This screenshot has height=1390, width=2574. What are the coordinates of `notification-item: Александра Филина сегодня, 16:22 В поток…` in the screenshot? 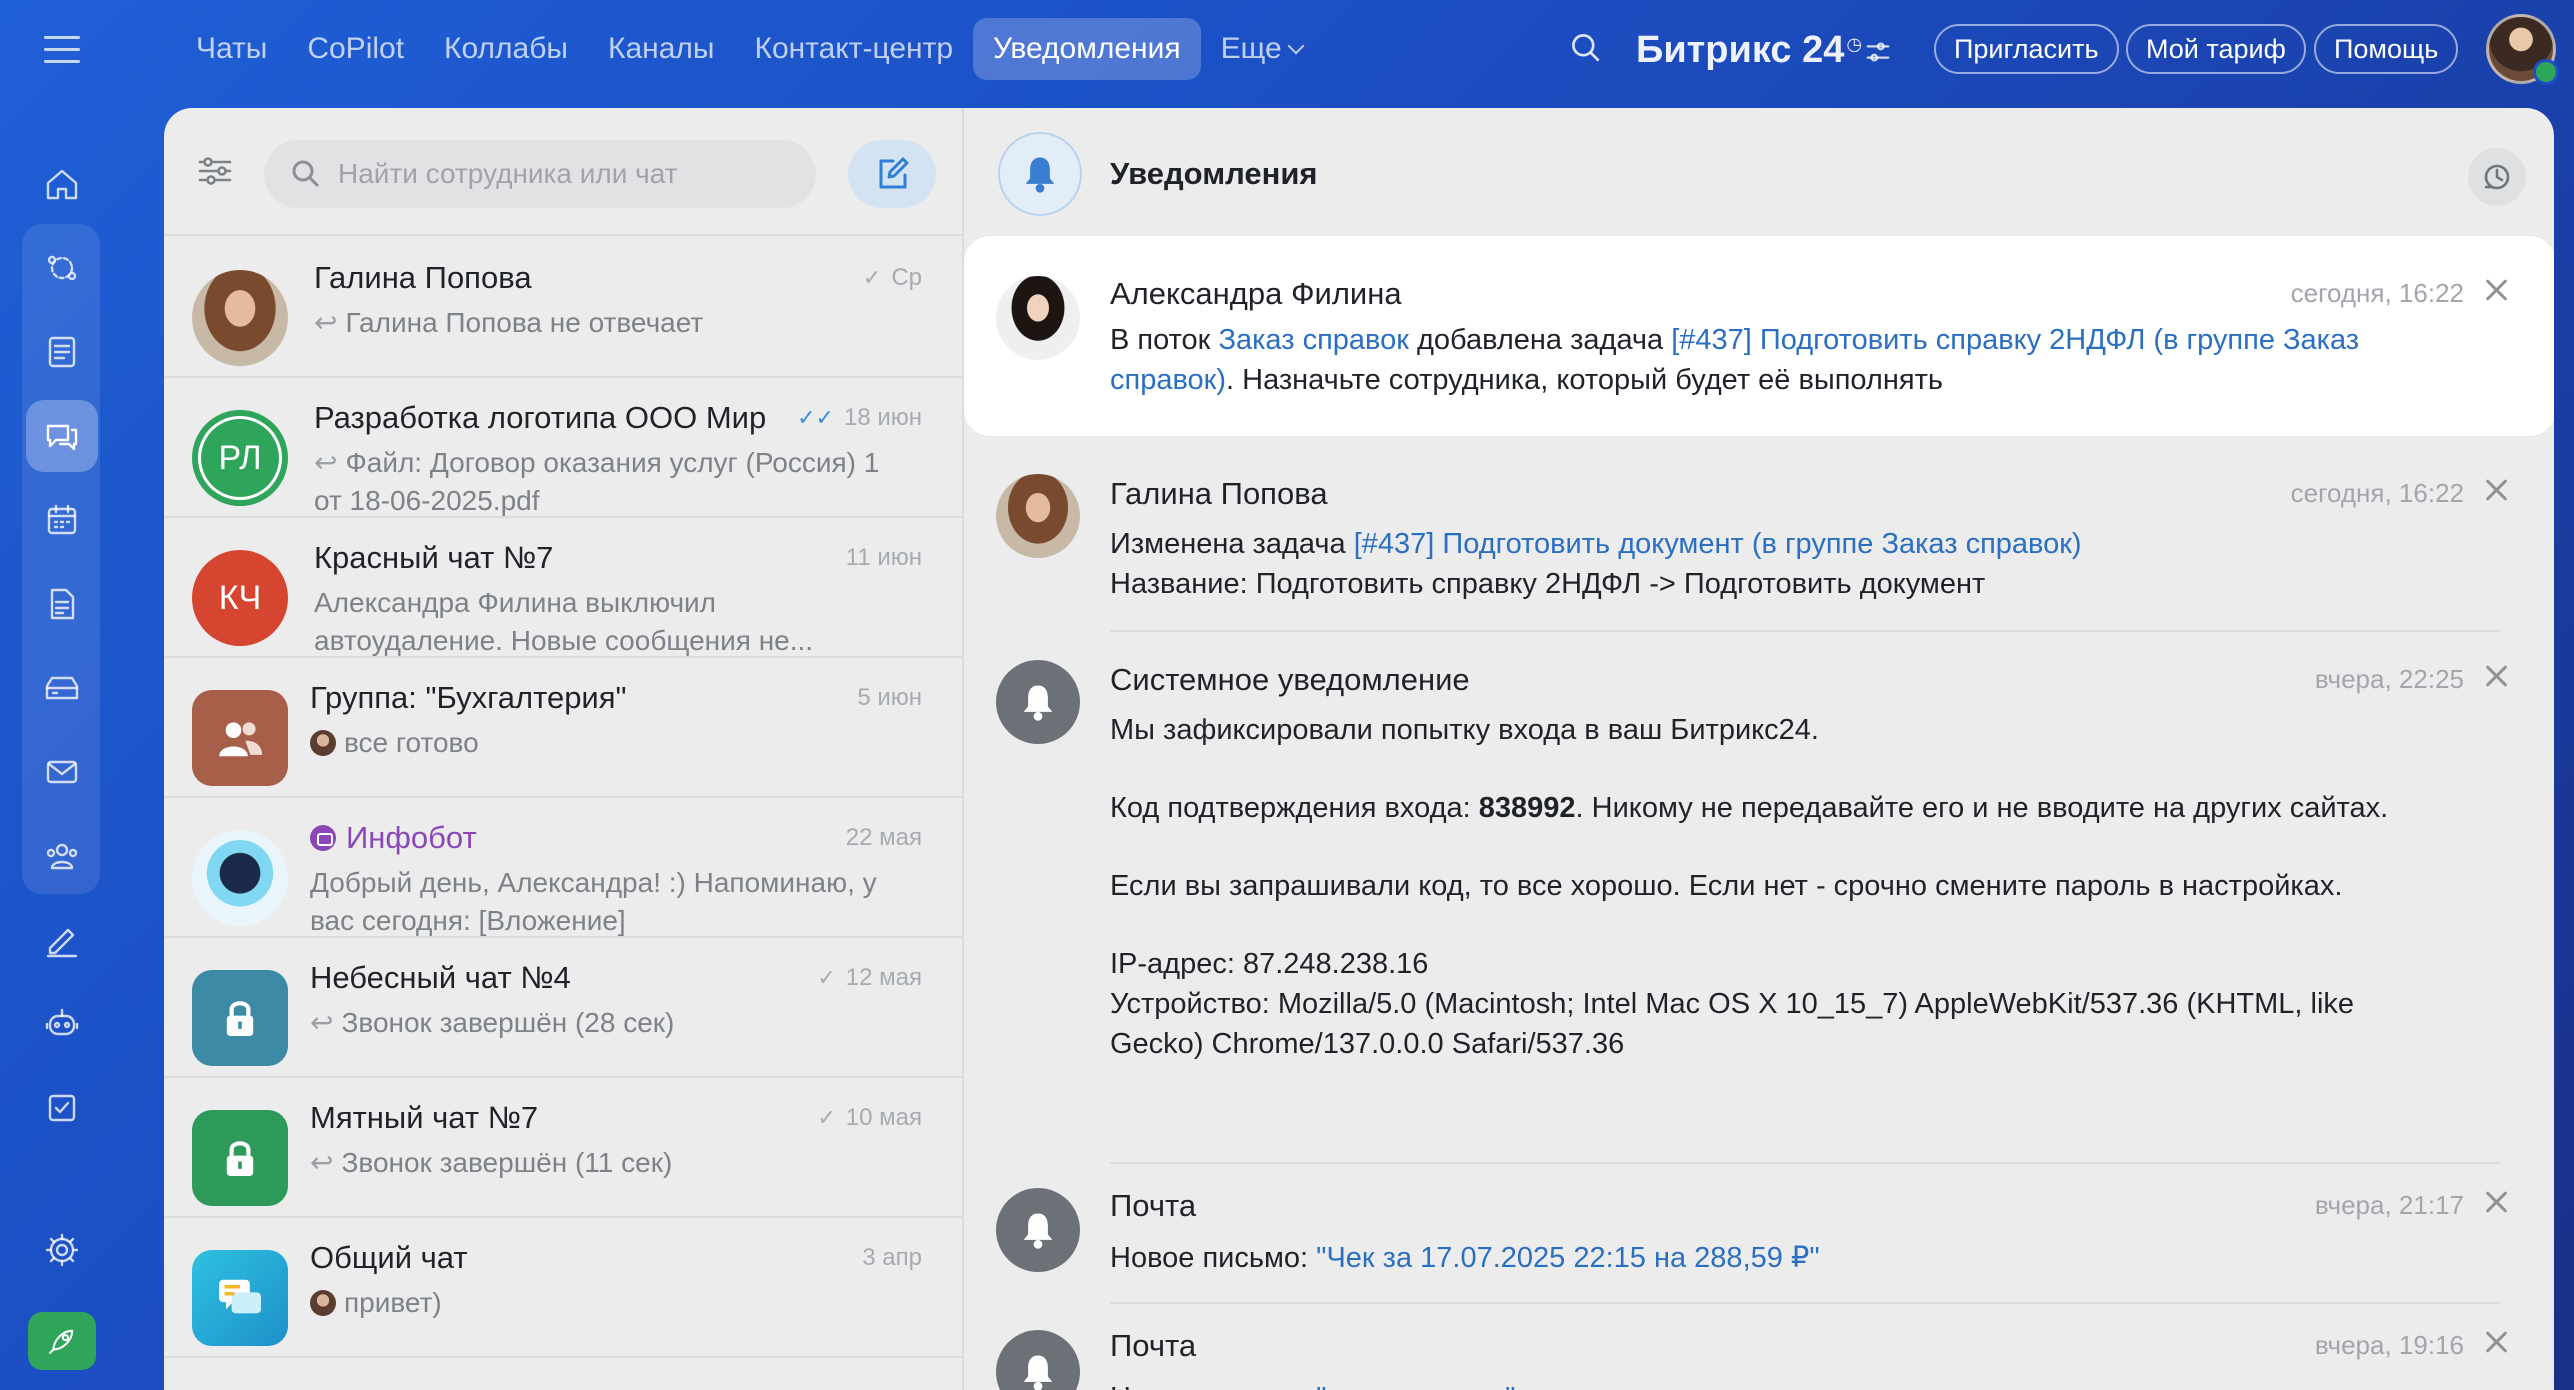 It's located at (1759, 336).